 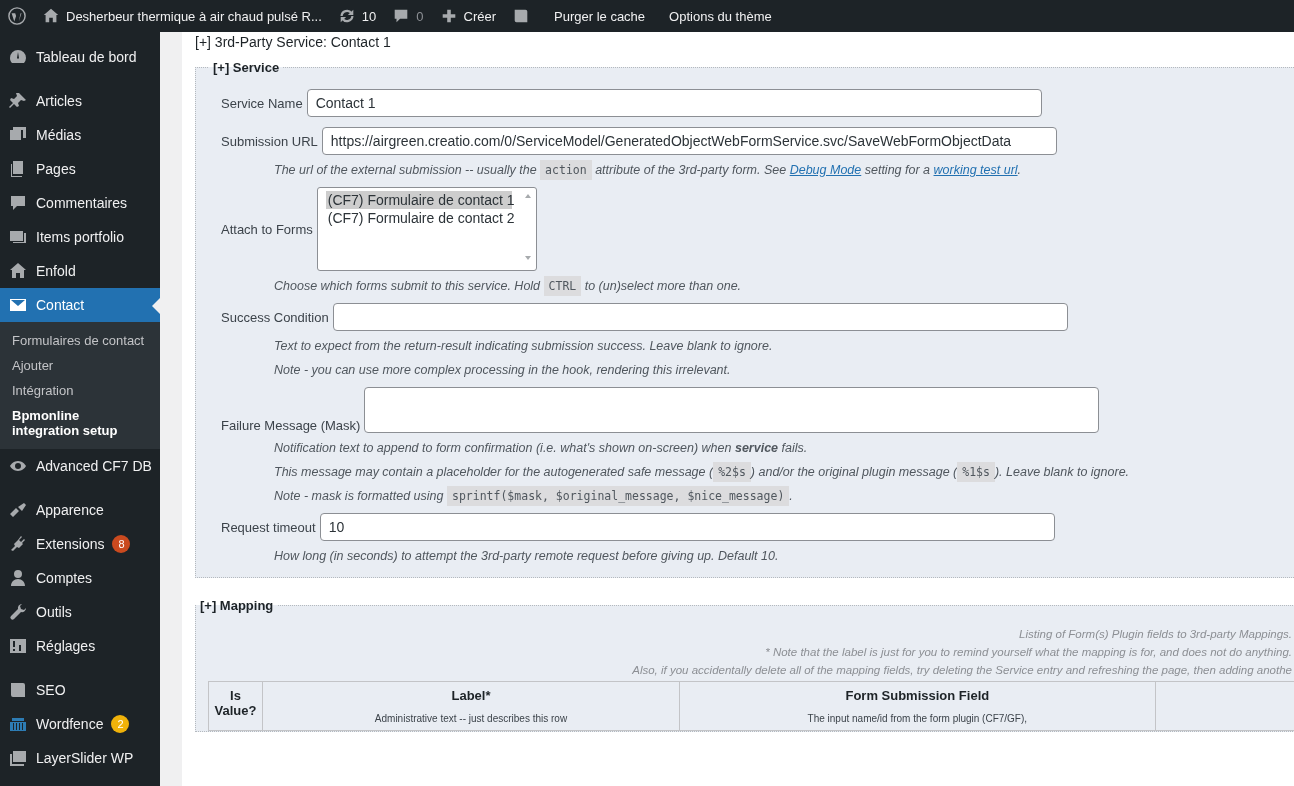 What do you see at coordinates (80, 690) in the screenshot?
I see `menu-item: SEO` at bounding box center [80, 690].